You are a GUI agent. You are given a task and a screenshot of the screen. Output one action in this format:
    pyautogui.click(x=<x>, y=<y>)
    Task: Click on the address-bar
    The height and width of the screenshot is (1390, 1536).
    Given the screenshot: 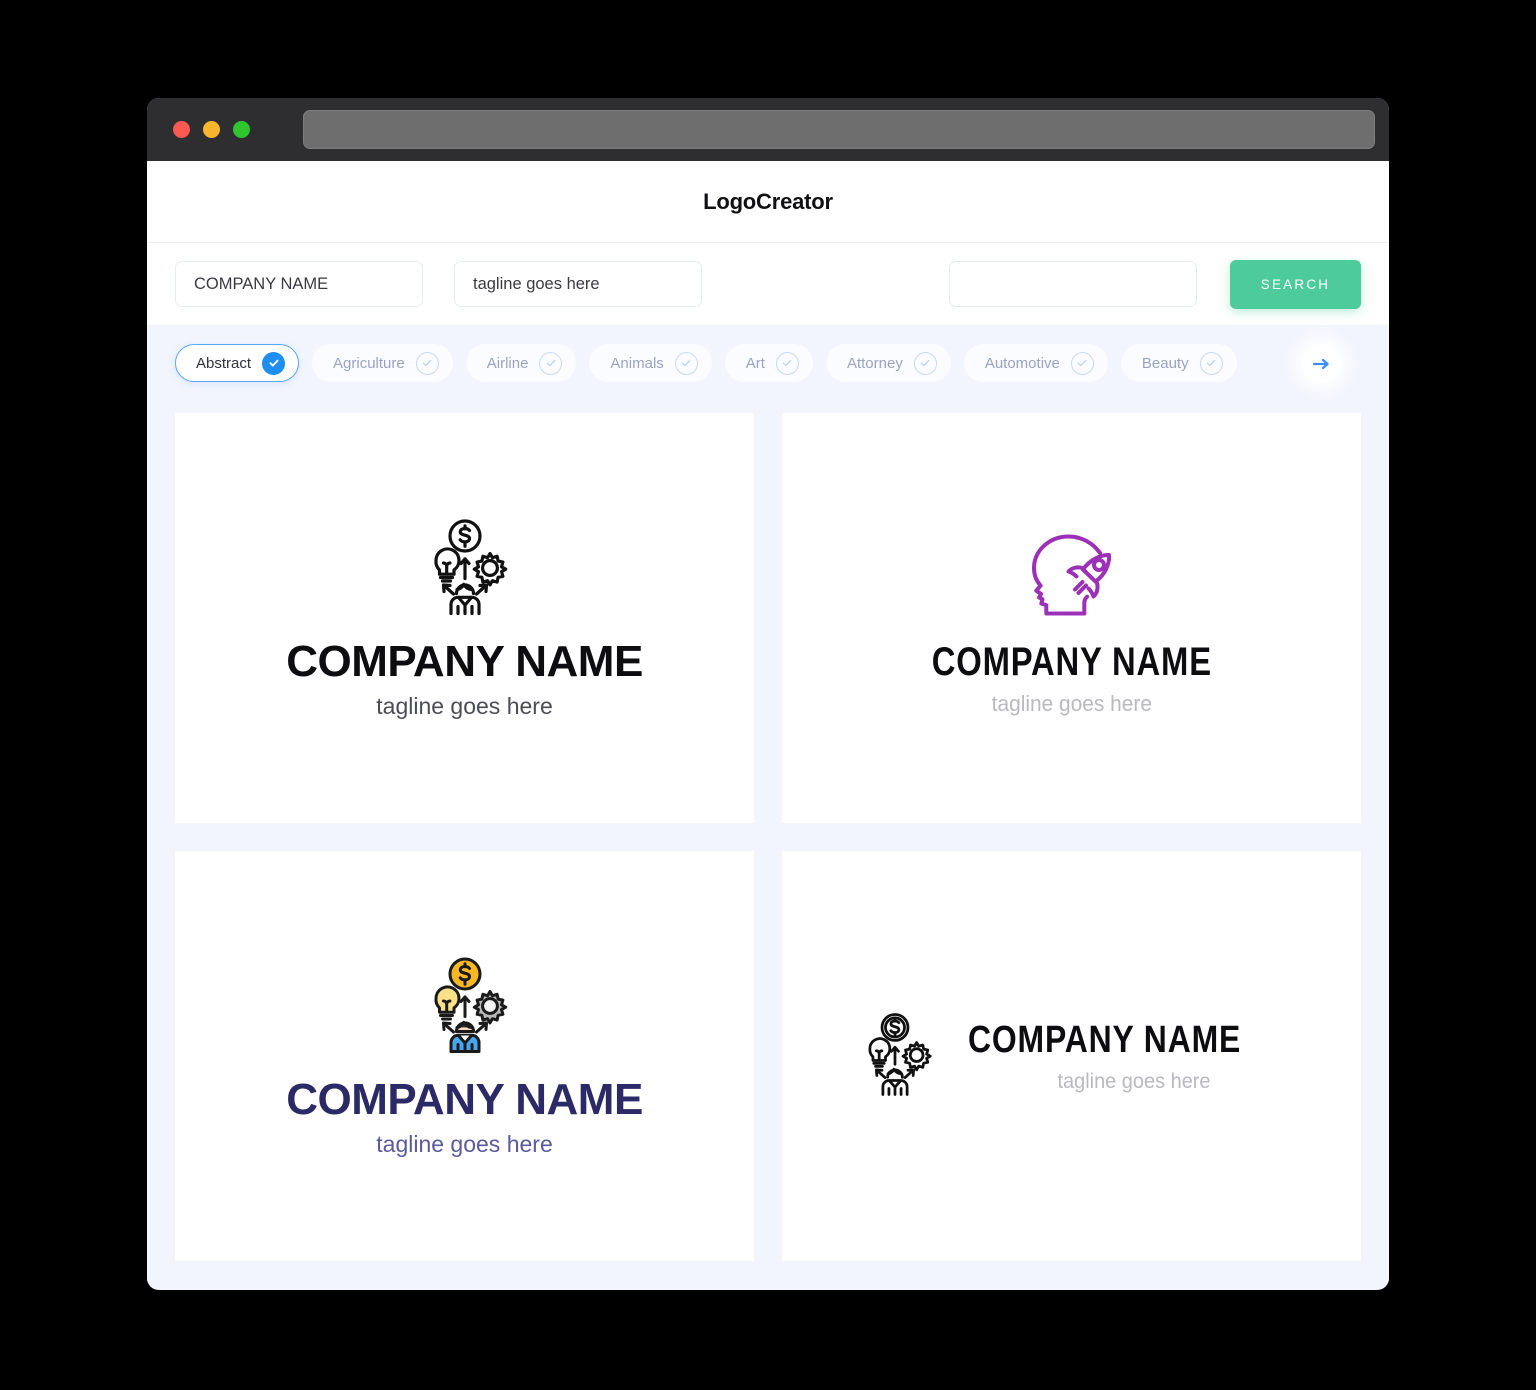 What is the action you would take?
    pyautogui.click(x=839, y=129)
    